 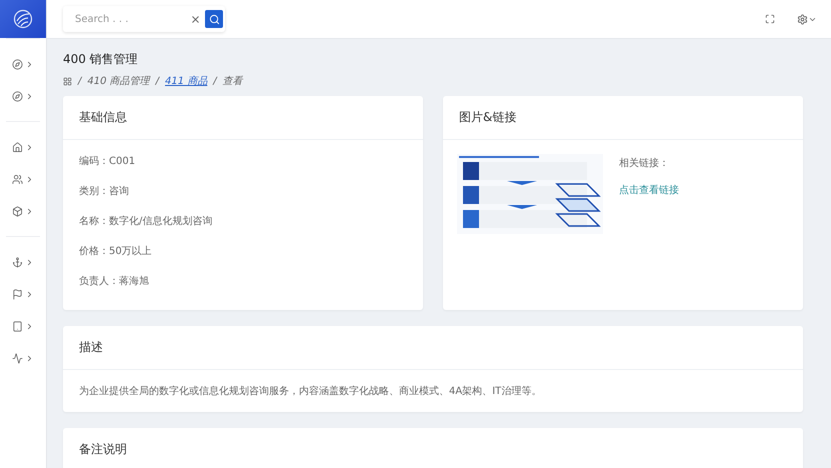 What do you see at coordinates (67, 81) in the screenshot?
I see `grid-icon` at bounding box center [67, 81].